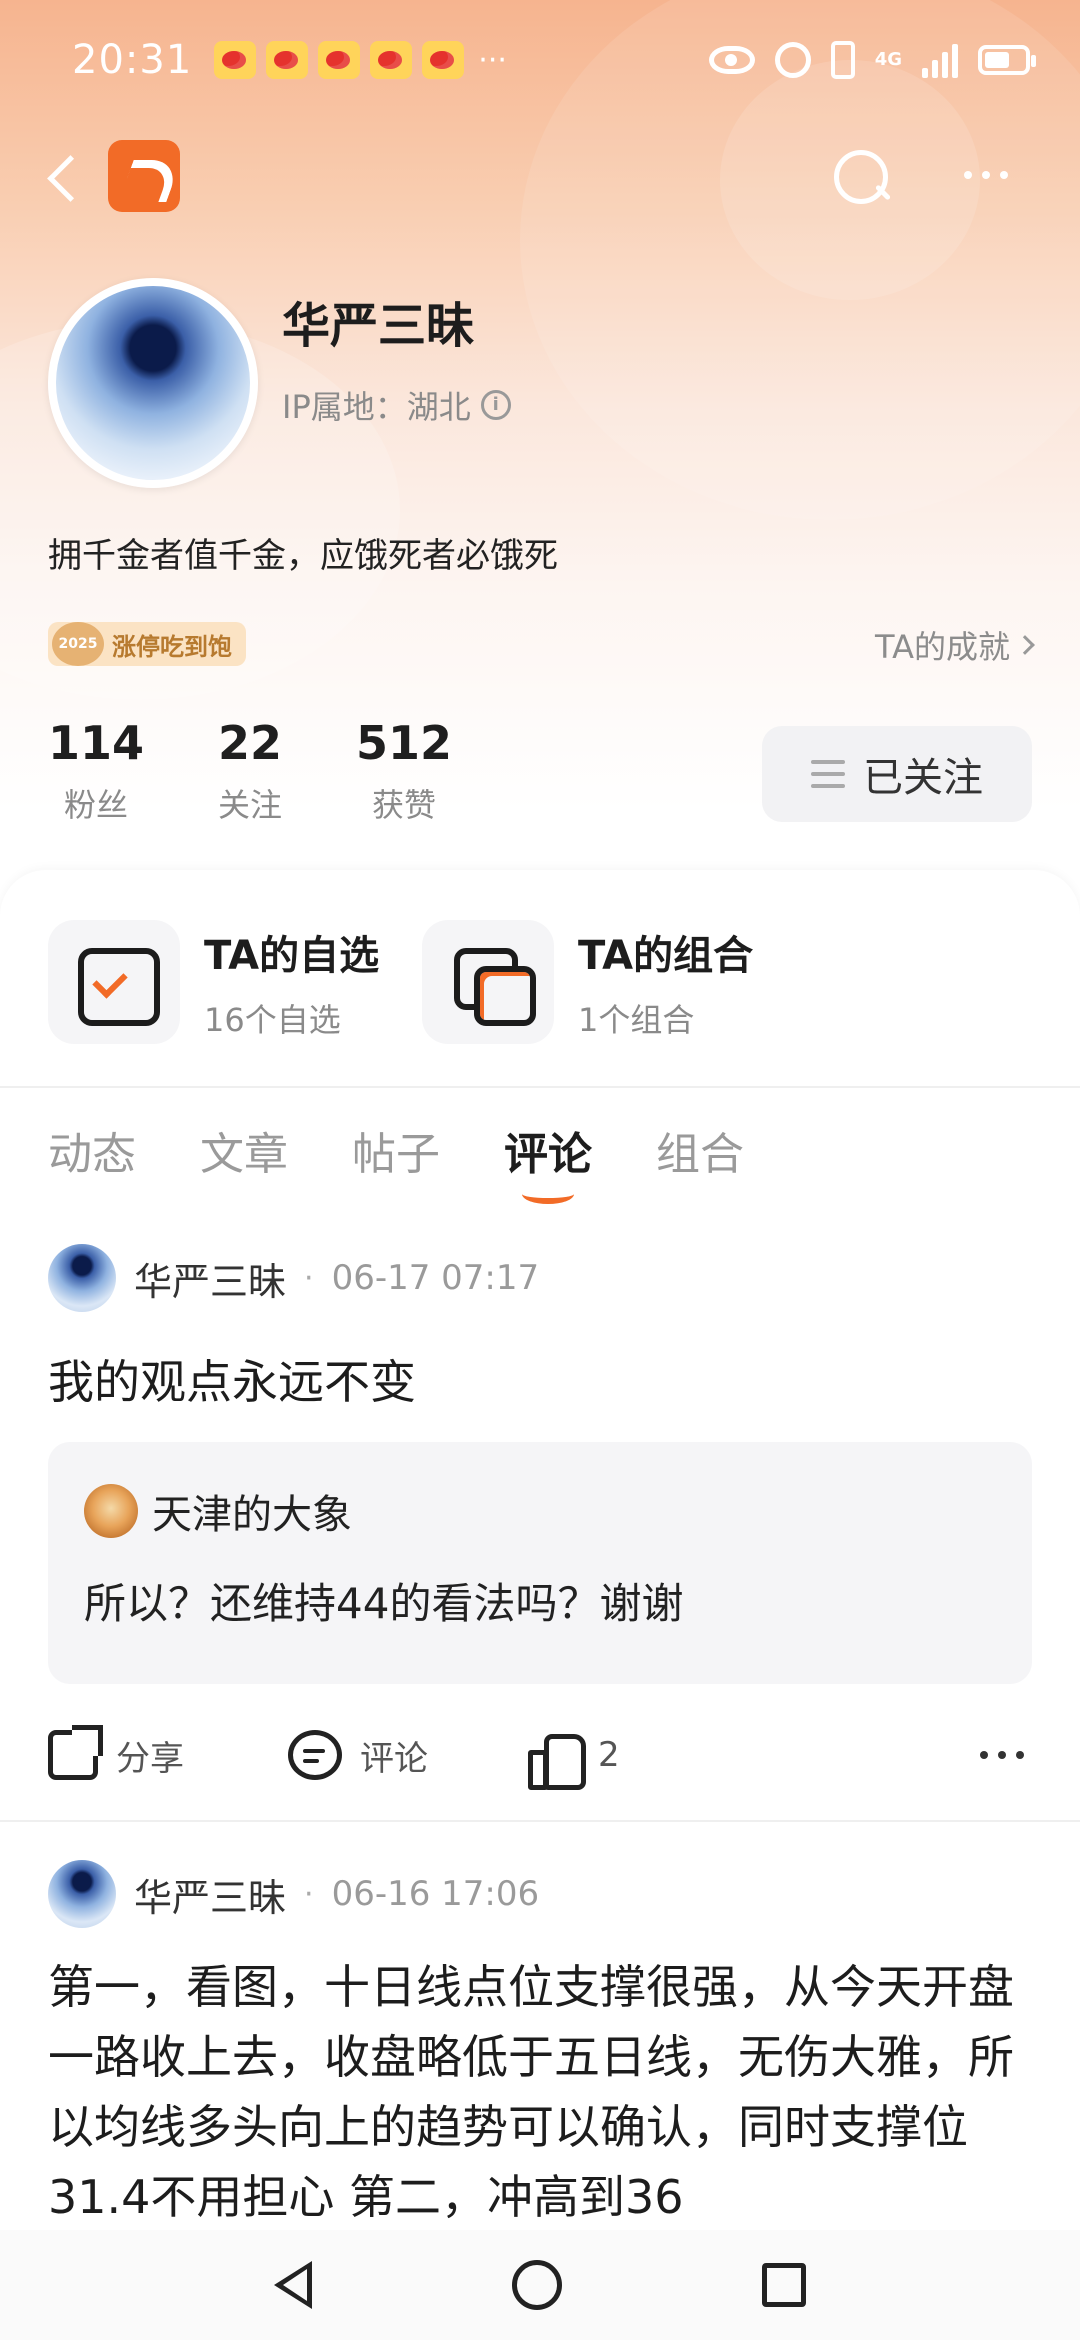 This screenshot has height=2340, width=1080. I want to click on post-time: 06-16 17:06, so click(435, 1894).